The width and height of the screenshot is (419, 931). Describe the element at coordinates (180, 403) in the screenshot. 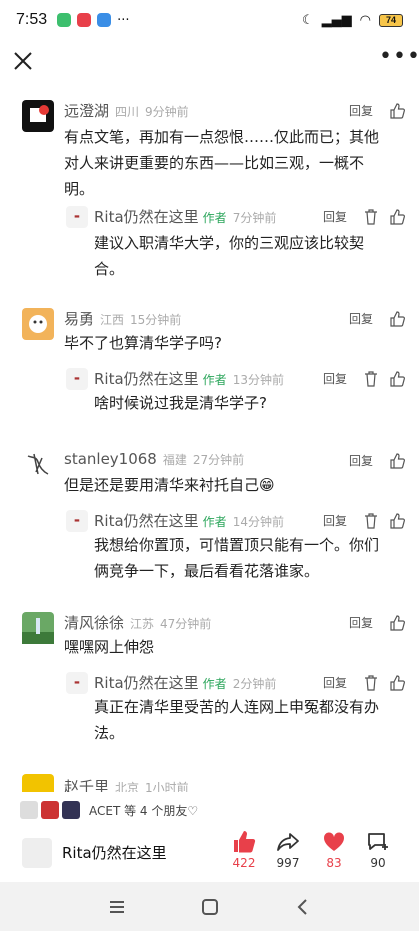

I see `reply-text-line: 啥时候说过我是清华学子?` at that location.